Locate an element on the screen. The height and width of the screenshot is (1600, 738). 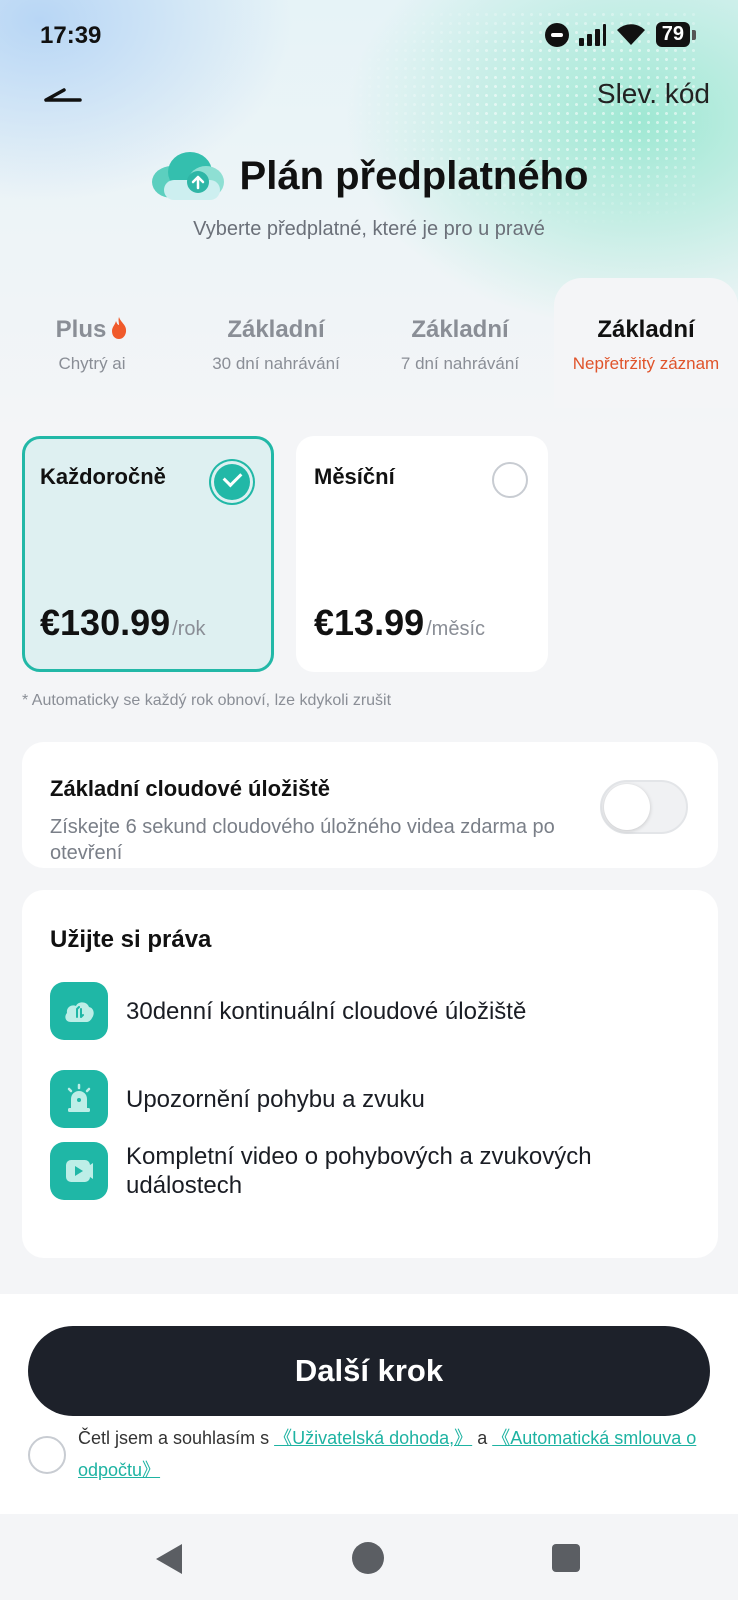
billing-option-monthly: Měsíční €13.99 /měsíc is located at coordinates (422, 554).